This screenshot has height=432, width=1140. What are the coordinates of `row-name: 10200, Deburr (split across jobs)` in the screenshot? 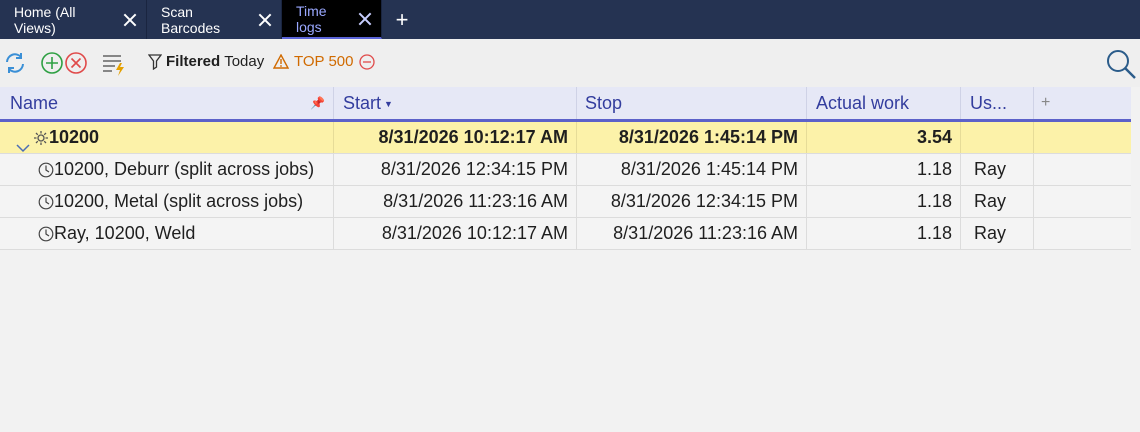 It's located at (184, 169).